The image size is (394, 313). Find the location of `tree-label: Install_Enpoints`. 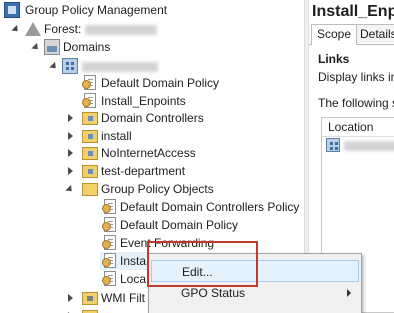

tree-label: Install_Enpoints is located at coordinates (143, 101).